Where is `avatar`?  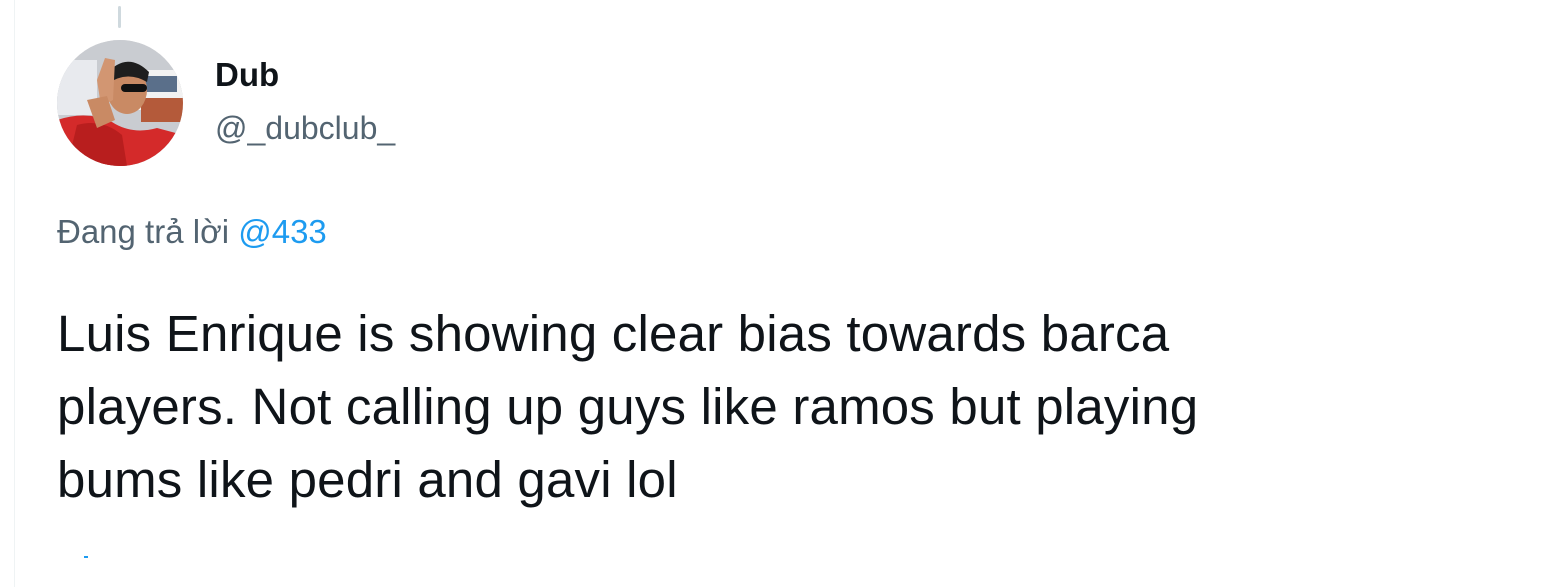
avatar is located at coordinates (120, 103).